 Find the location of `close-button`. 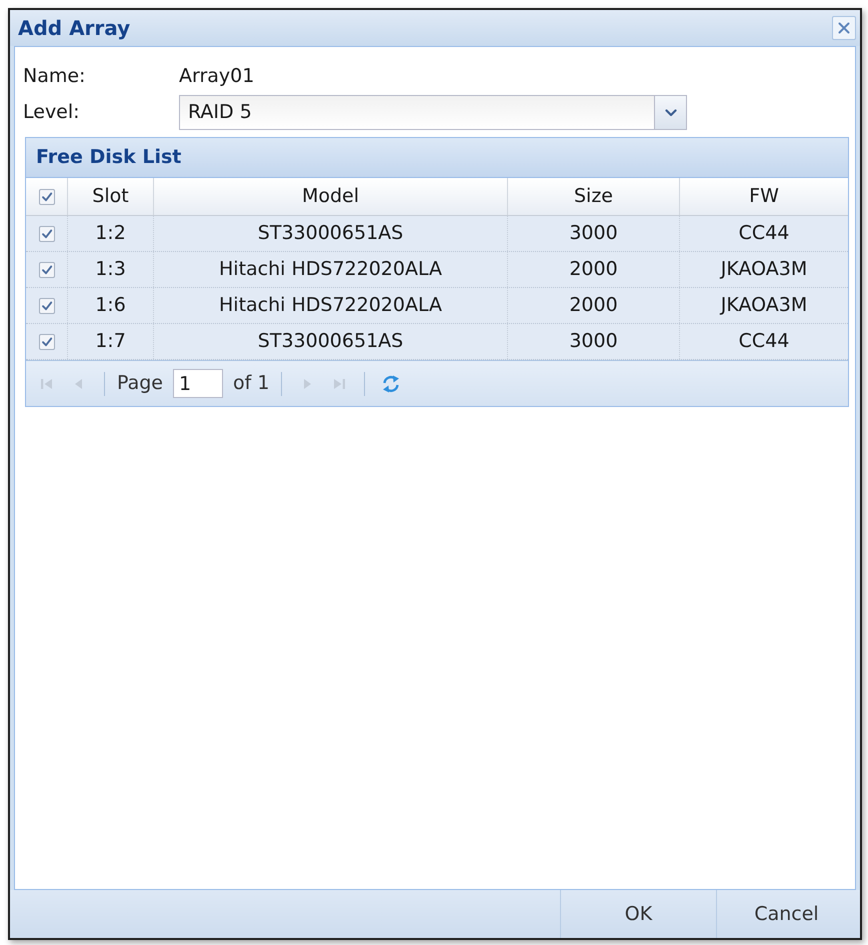

close-button is located at coordinates (844, 28).